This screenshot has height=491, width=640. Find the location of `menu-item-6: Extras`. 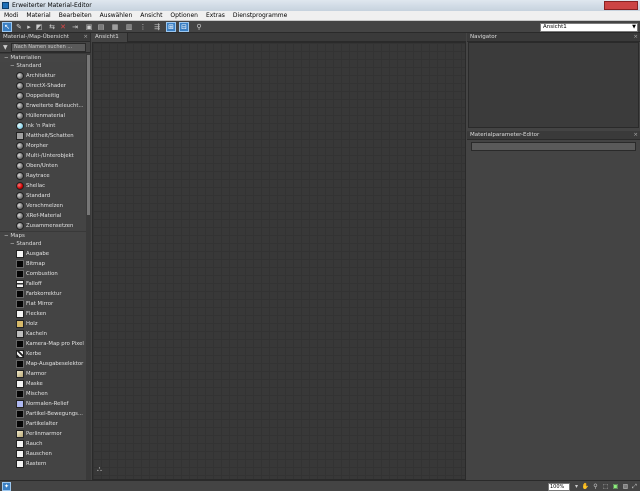

menu-item-6: Extras is located at coordinates (215, 15).